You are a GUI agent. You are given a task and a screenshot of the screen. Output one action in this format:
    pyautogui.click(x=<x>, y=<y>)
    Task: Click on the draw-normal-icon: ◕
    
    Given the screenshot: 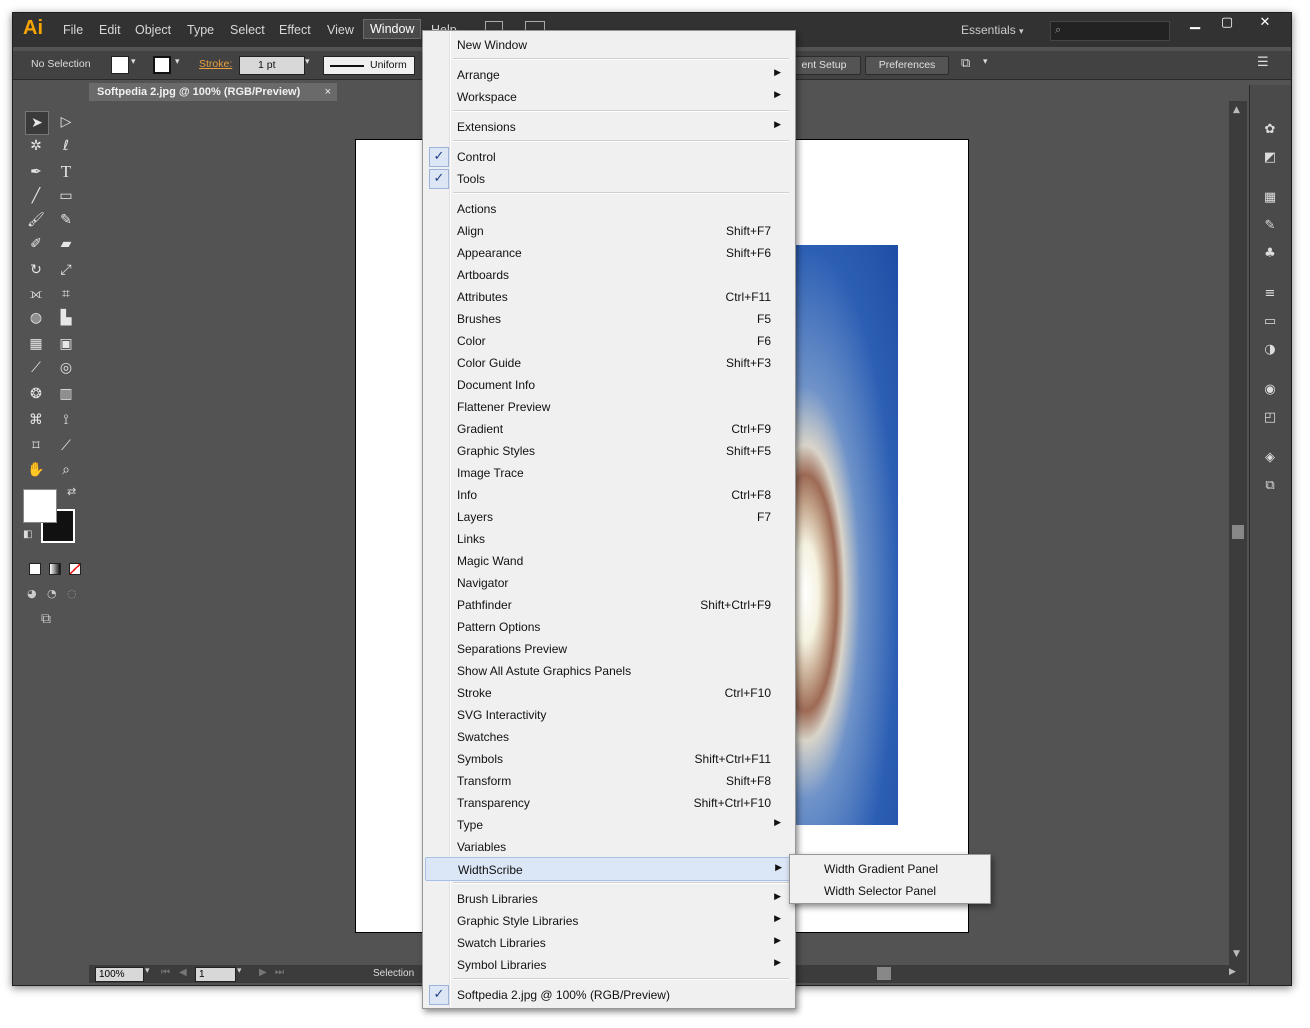 What is the action you would take?
    pyautogui.click(x=32, y=593)
    